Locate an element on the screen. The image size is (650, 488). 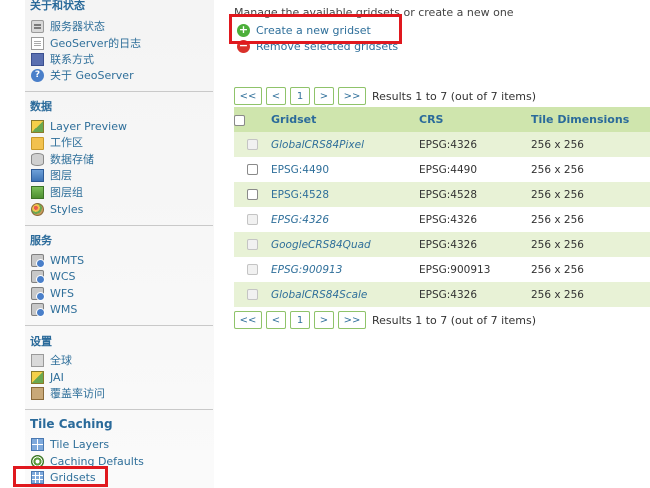
gridset-name-cell: EPSG:4326 is located at coordinates (345, 219).